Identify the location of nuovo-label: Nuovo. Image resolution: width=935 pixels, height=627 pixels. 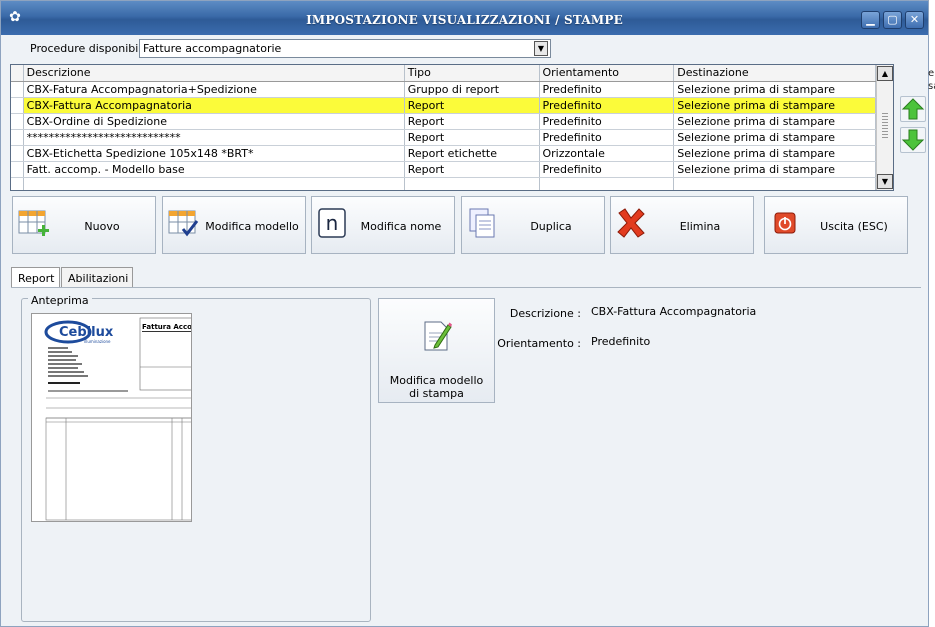
(102, 226).